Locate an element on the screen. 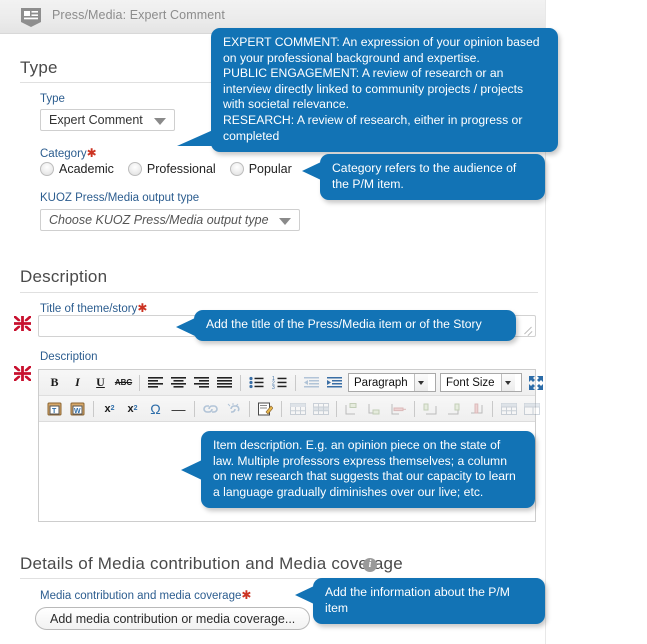  italic-icon: I is located at coordinates (77, 382).